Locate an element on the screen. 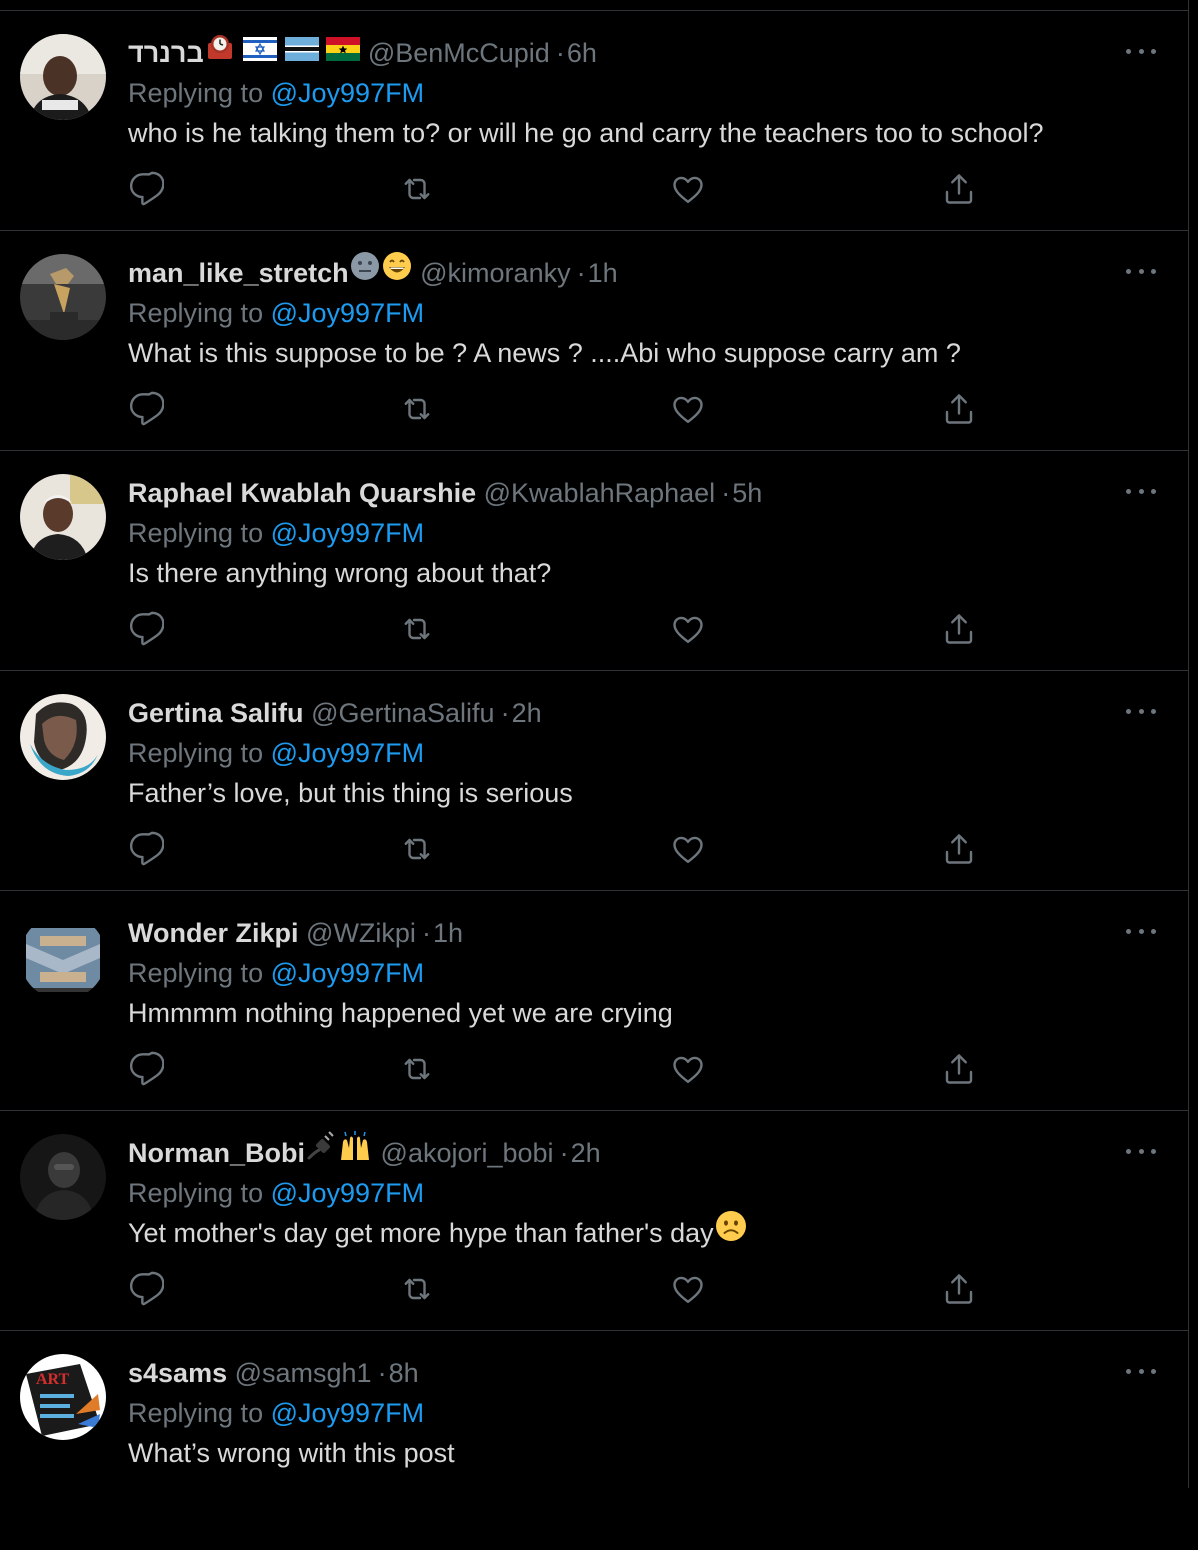 The height and width of the screenshot is (1550, 1198). user-handle: @KwablahRaphael is located at coordinates (600, 493).